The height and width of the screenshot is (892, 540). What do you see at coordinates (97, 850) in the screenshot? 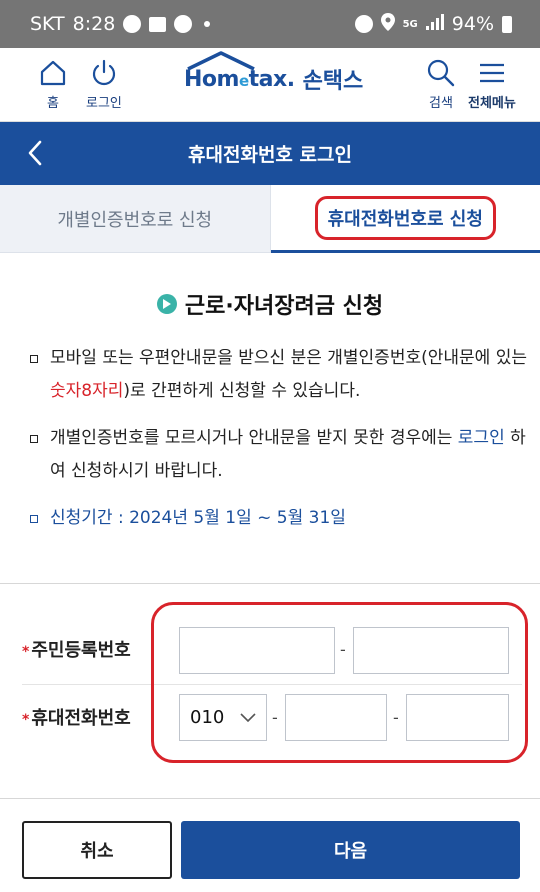
I see `cancel-button: 취소` at bounding box center [97, 850].